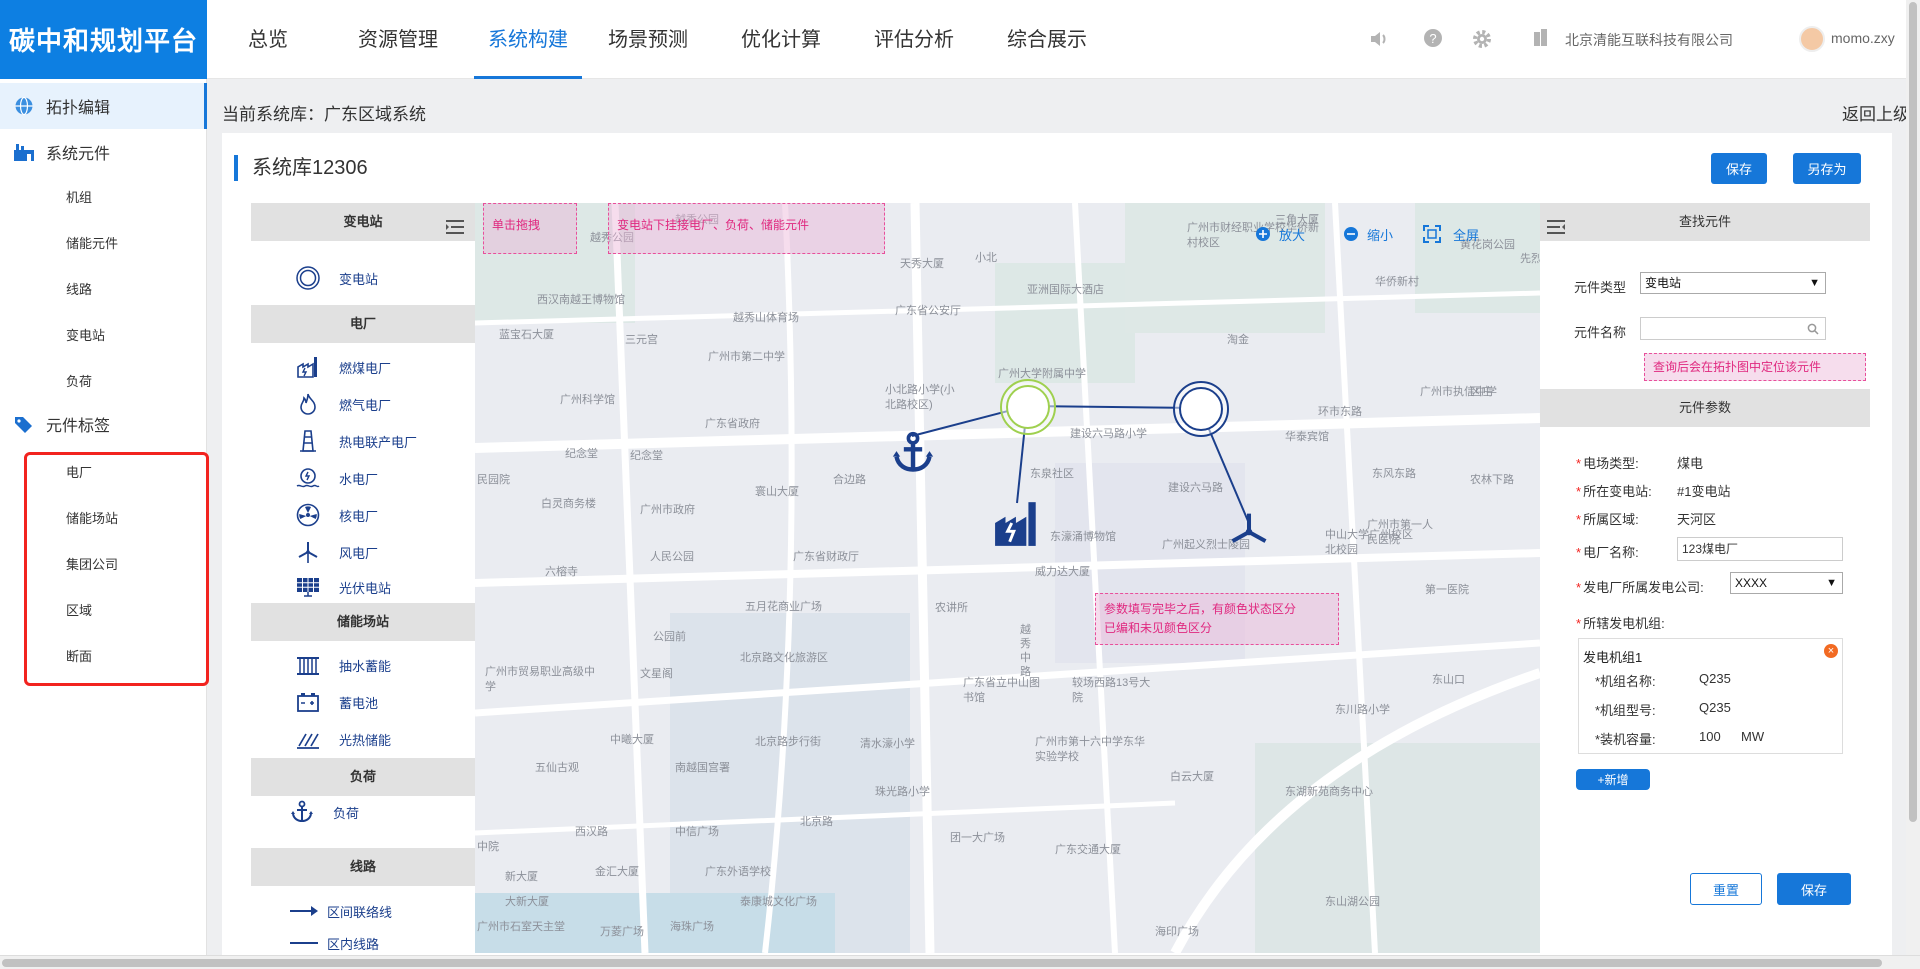 The height and width of the screenshot is (969, 1920). What do you see at coordinates (1715, 678) in the screenshot?
I see `unit-name-value: Q235` at bounding box center [1715, 678].